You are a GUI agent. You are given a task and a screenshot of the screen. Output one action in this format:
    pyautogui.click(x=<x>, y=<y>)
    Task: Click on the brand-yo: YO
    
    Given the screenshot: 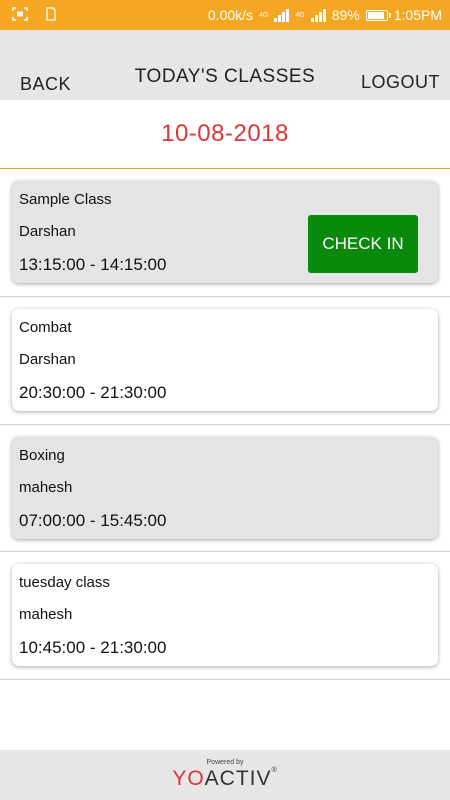 What is the action you would take?
    pyautogui.click(x=188, y=778)
    